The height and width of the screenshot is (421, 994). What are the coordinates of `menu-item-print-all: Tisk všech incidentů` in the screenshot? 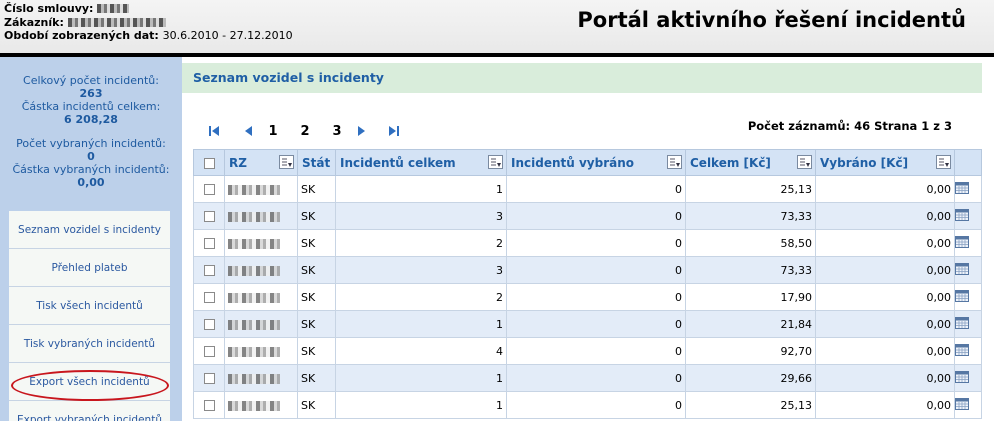 It's located at (89, 306).